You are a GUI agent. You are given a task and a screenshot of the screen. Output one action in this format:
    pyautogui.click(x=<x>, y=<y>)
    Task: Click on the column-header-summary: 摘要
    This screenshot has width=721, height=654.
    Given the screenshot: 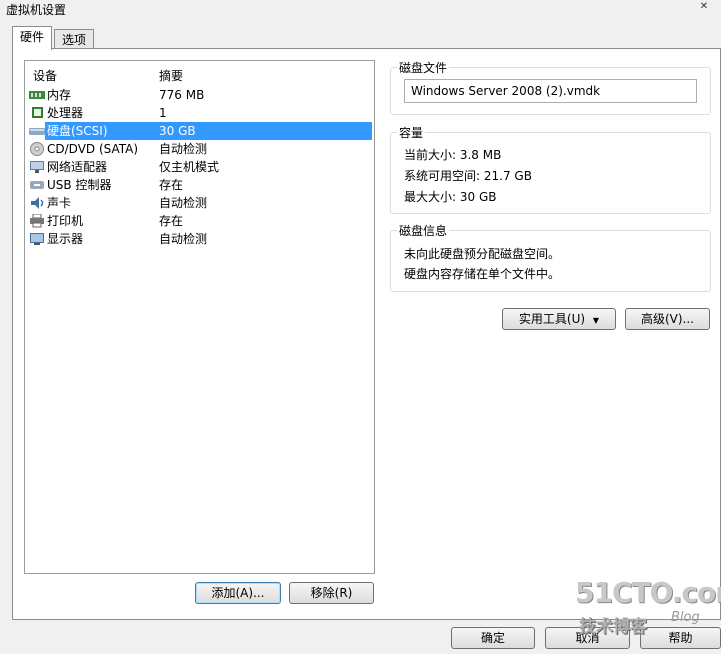 What is the action you would take?
    pyautogui.click(x=171, y=76)
    